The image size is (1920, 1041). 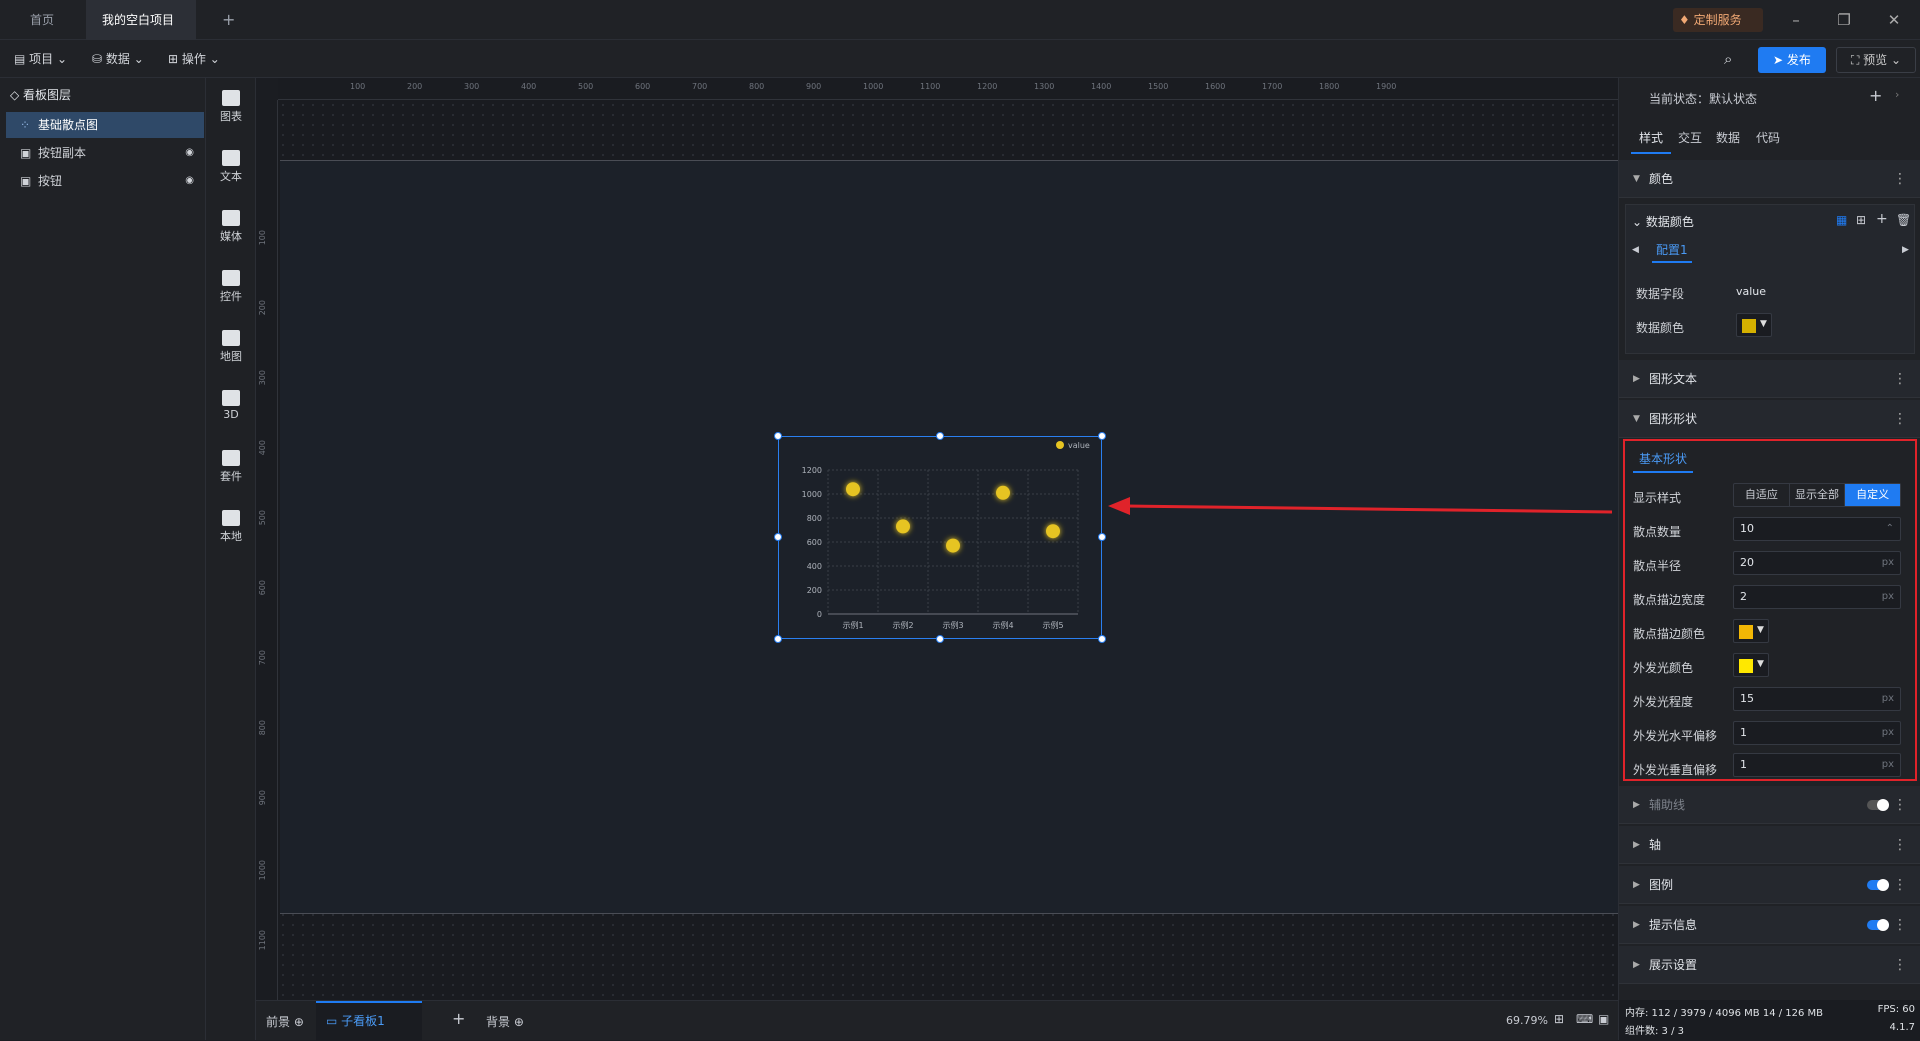 I want to click on section-color: ▼ 颜色 ⋮, so click(x=1769, y=179).